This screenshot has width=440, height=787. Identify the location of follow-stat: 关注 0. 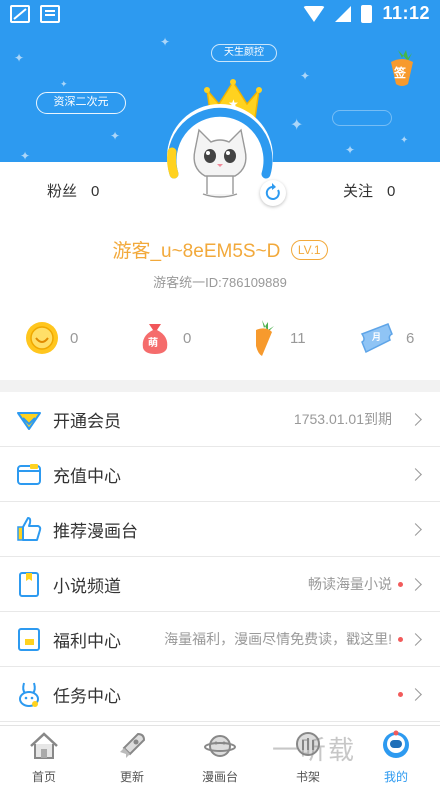
(369, 190).